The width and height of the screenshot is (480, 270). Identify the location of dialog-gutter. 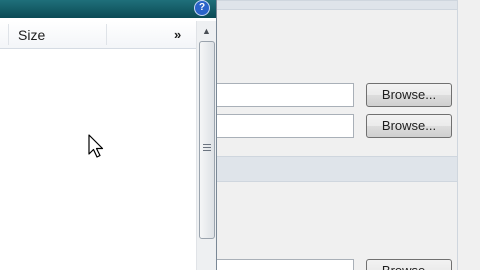
(468, 135).